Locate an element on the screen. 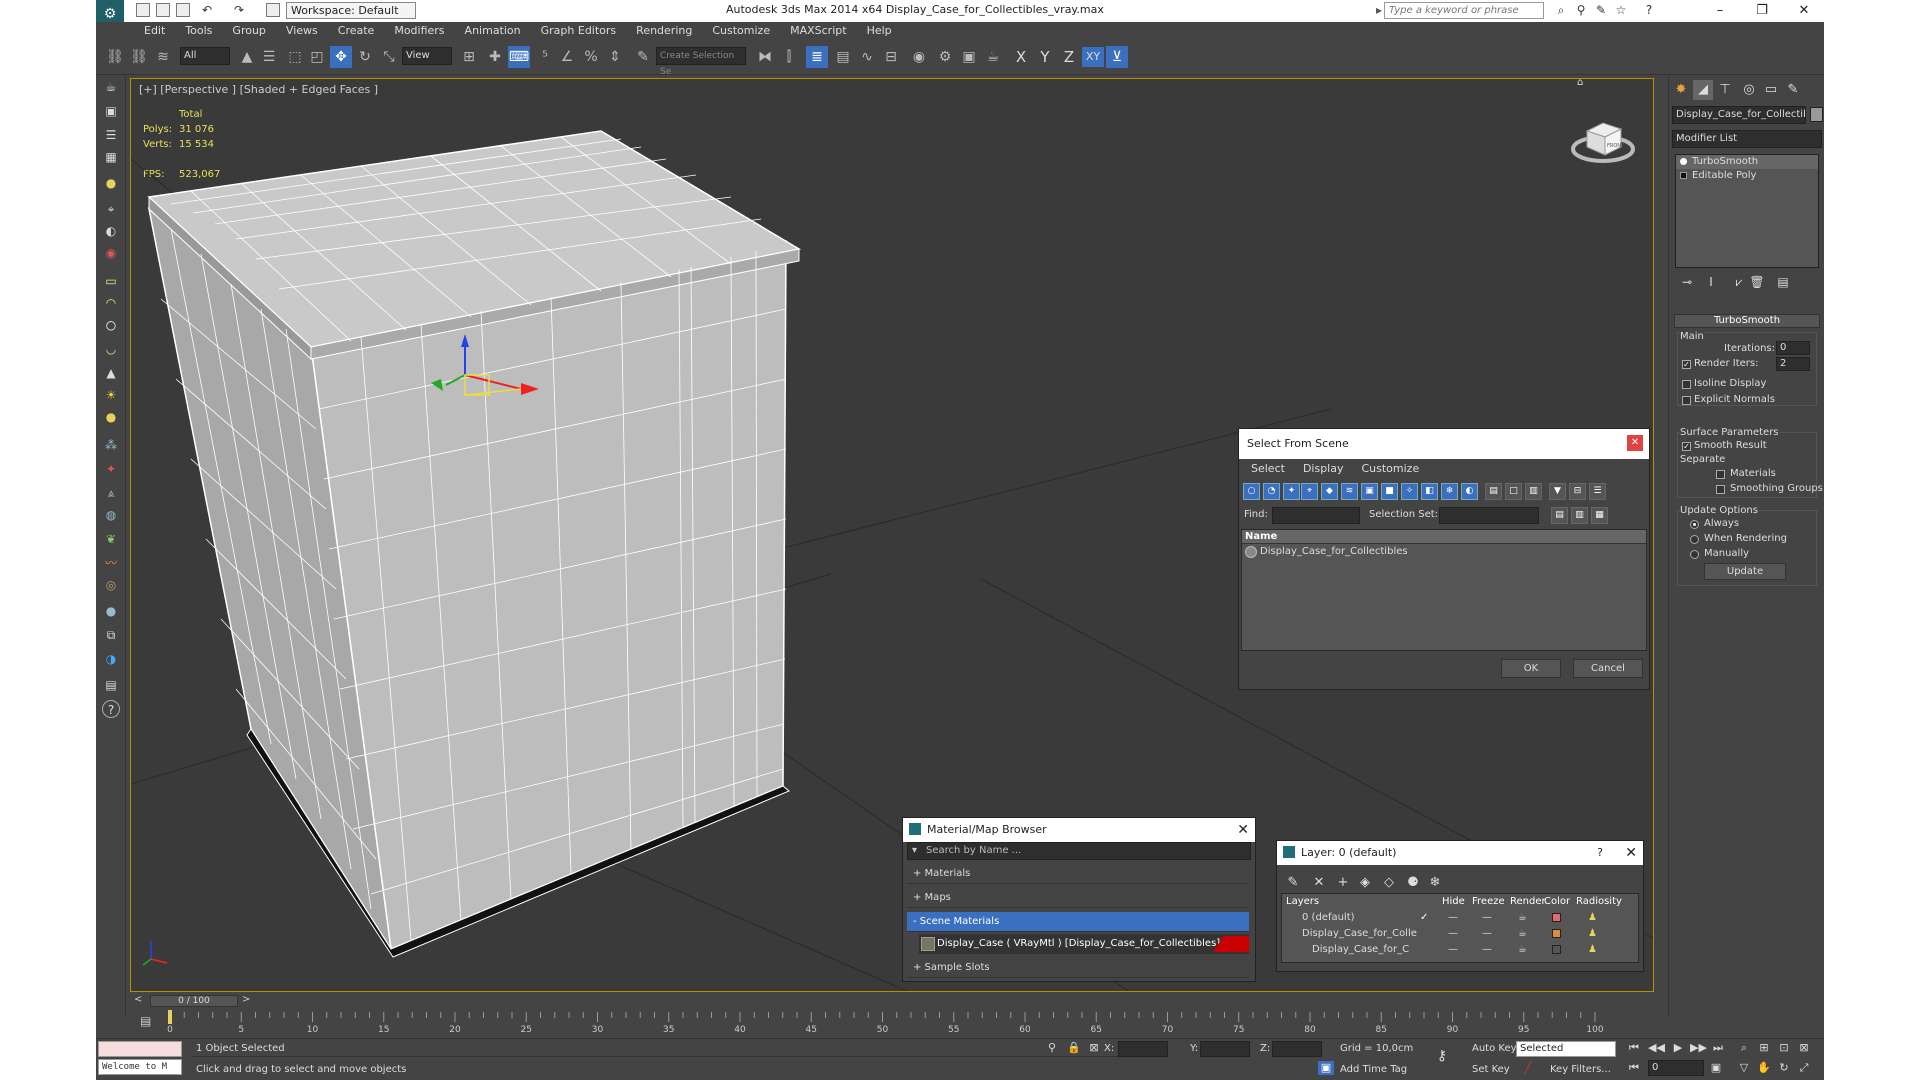 Image resolution: width=1920 pixels, height=1080 pixels. open-file-icon is located at coordinates (163, 10).